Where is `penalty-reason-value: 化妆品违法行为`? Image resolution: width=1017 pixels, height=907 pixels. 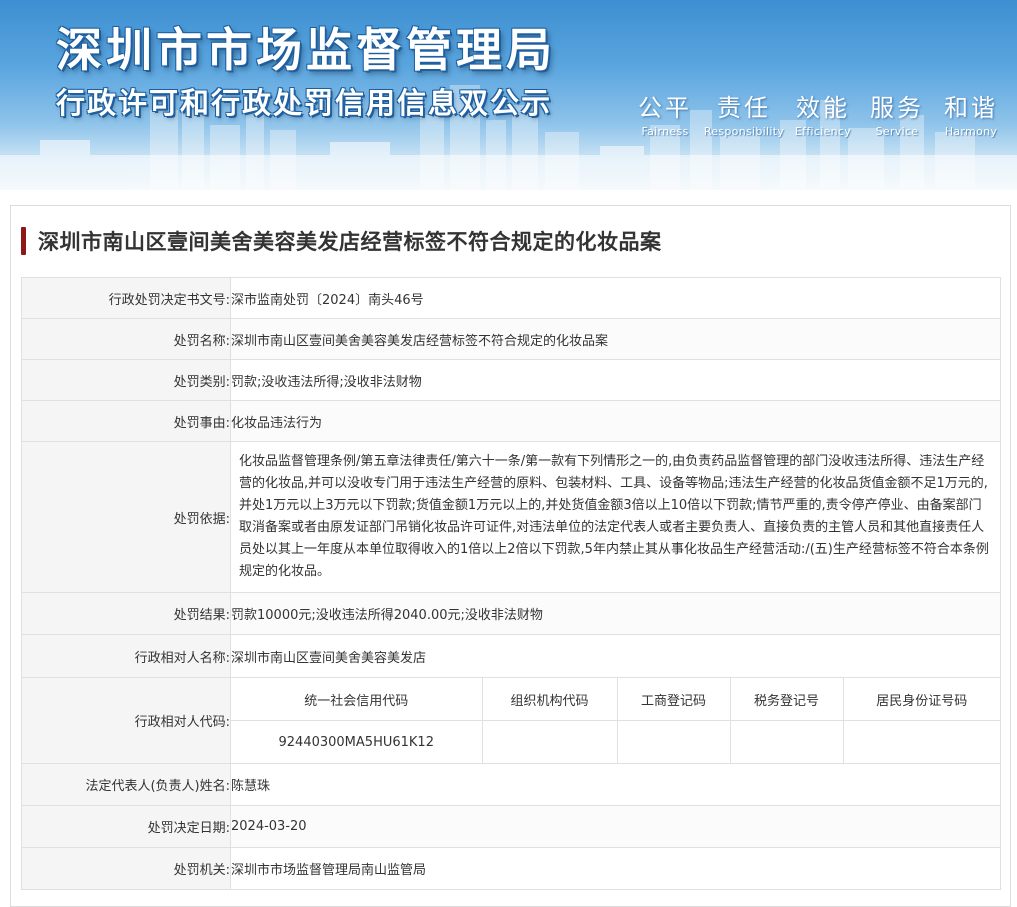
penalty-reason-value: 化妆品违法行为 is located at coordinates (615, 421).